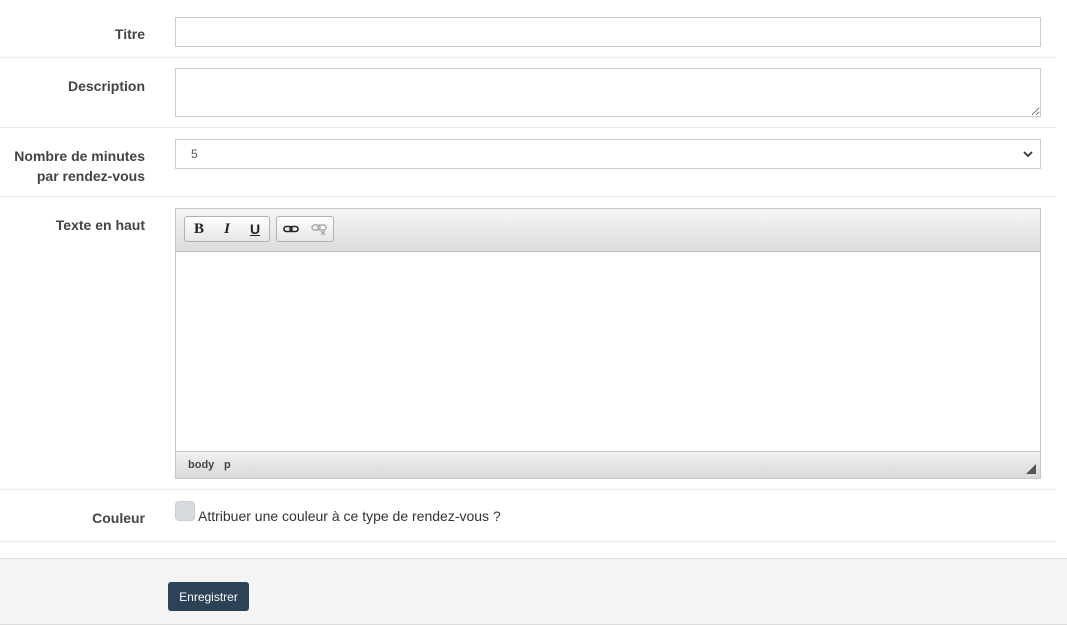 The image size is (1067, 625). What do you see at coordinates (129, 34) in the screenshot?
I see `titre-label: Titre` at bounding box center [129, 34].